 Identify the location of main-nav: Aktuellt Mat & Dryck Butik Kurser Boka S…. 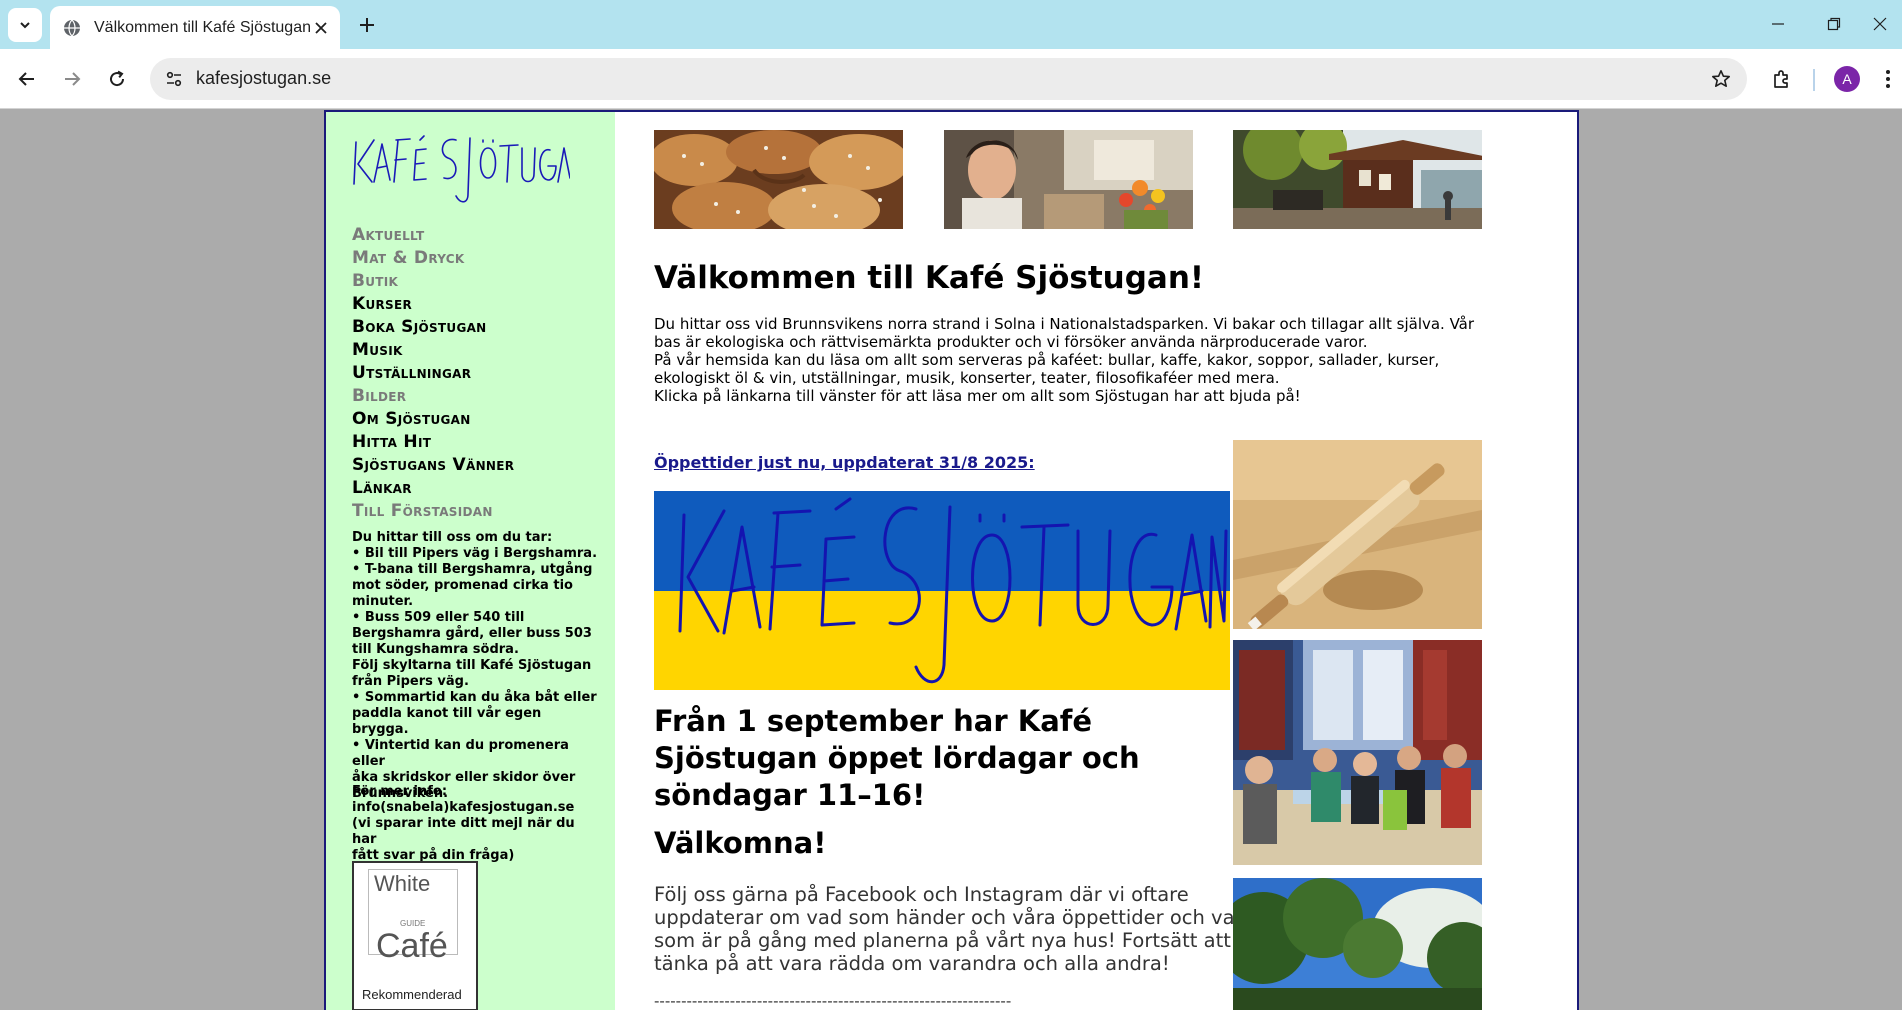
(433, 373).